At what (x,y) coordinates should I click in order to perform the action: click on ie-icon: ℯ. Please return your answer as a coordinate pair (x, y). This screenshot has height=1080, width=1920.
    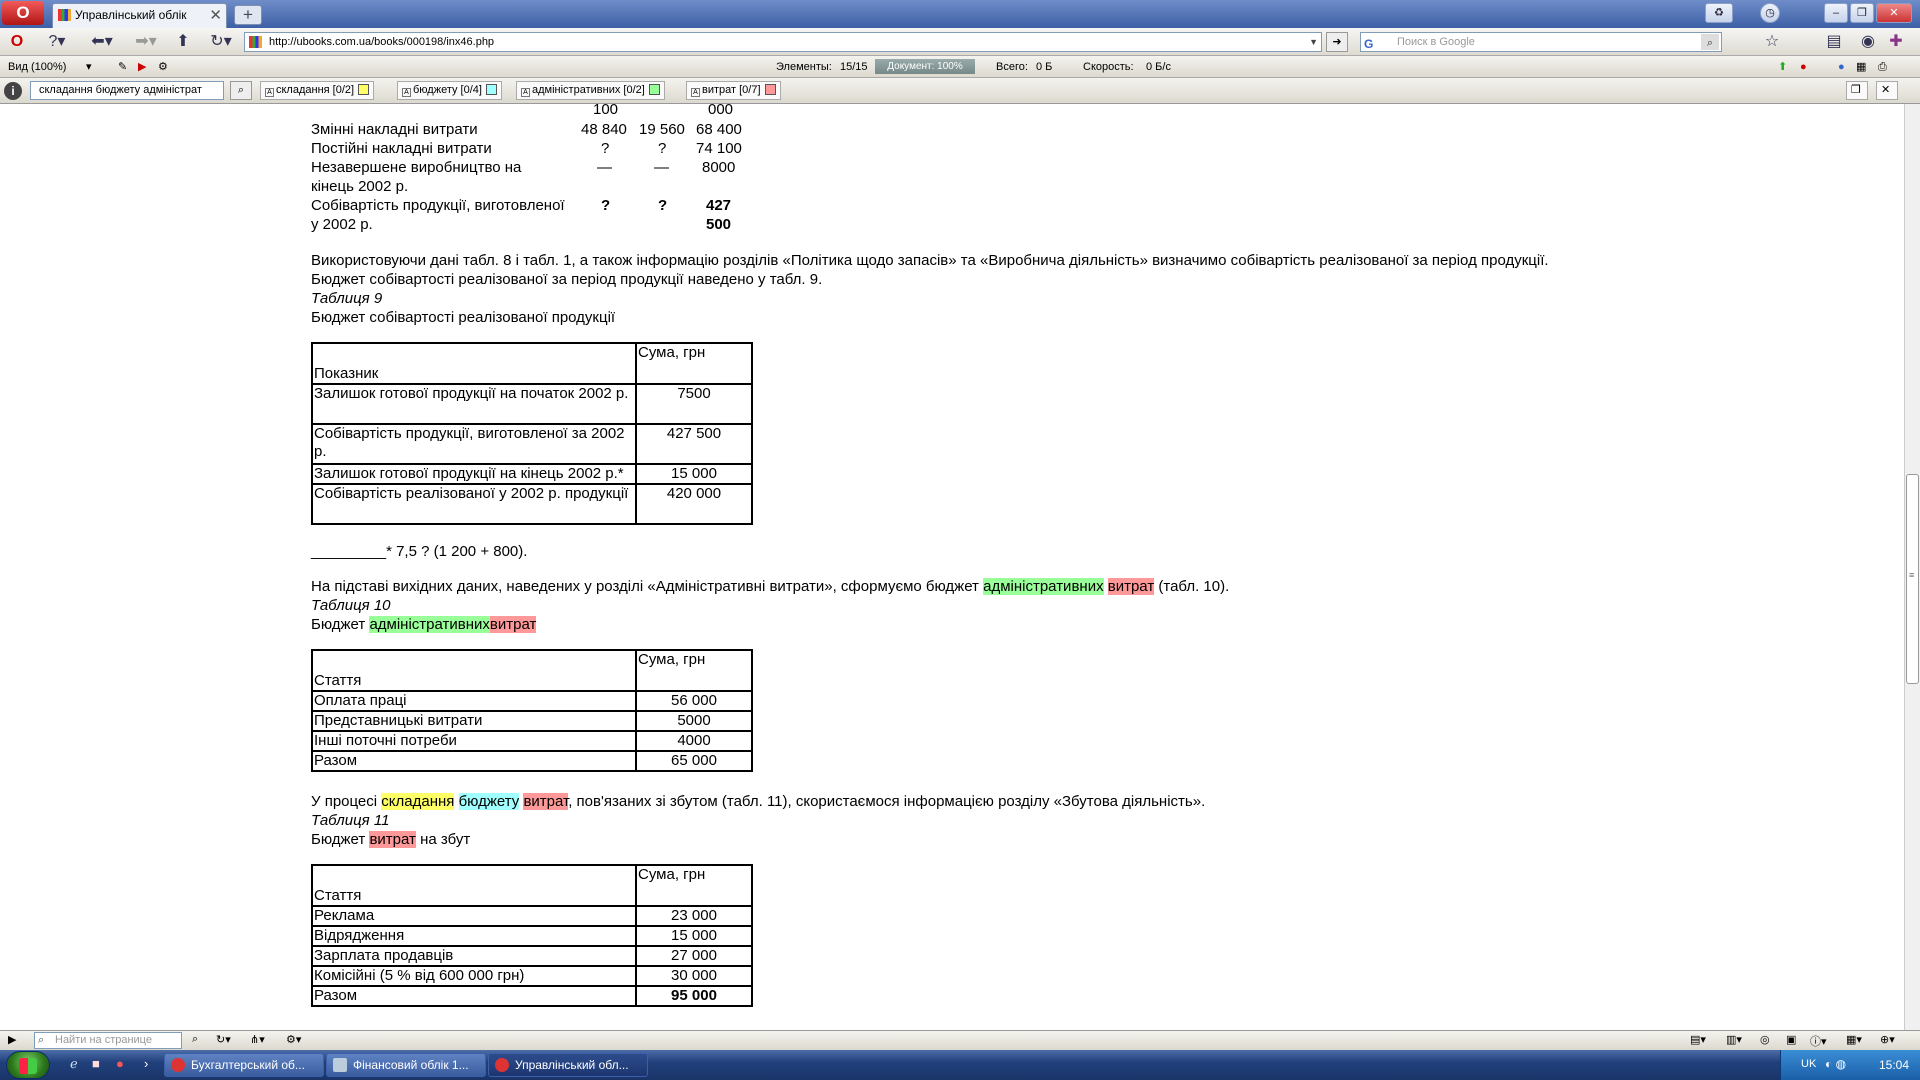
    Looking at the image, I should click on (74, 1064).